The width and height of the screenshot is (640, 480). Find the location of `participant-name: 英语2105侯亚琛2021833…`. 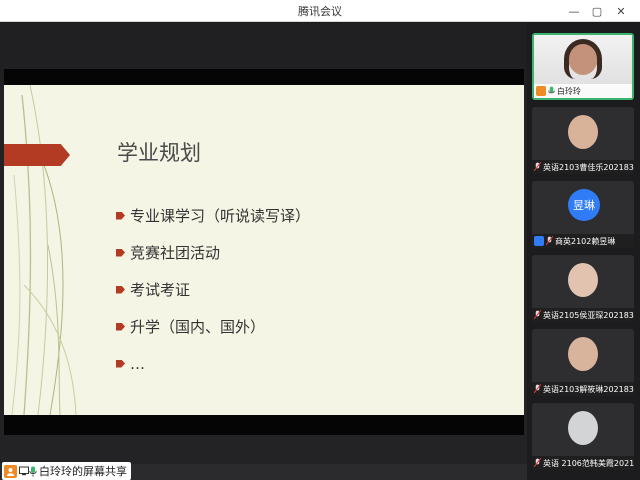

participant-name: 英语2105侯亚琛2021833… is located at coordinates (588, 315).